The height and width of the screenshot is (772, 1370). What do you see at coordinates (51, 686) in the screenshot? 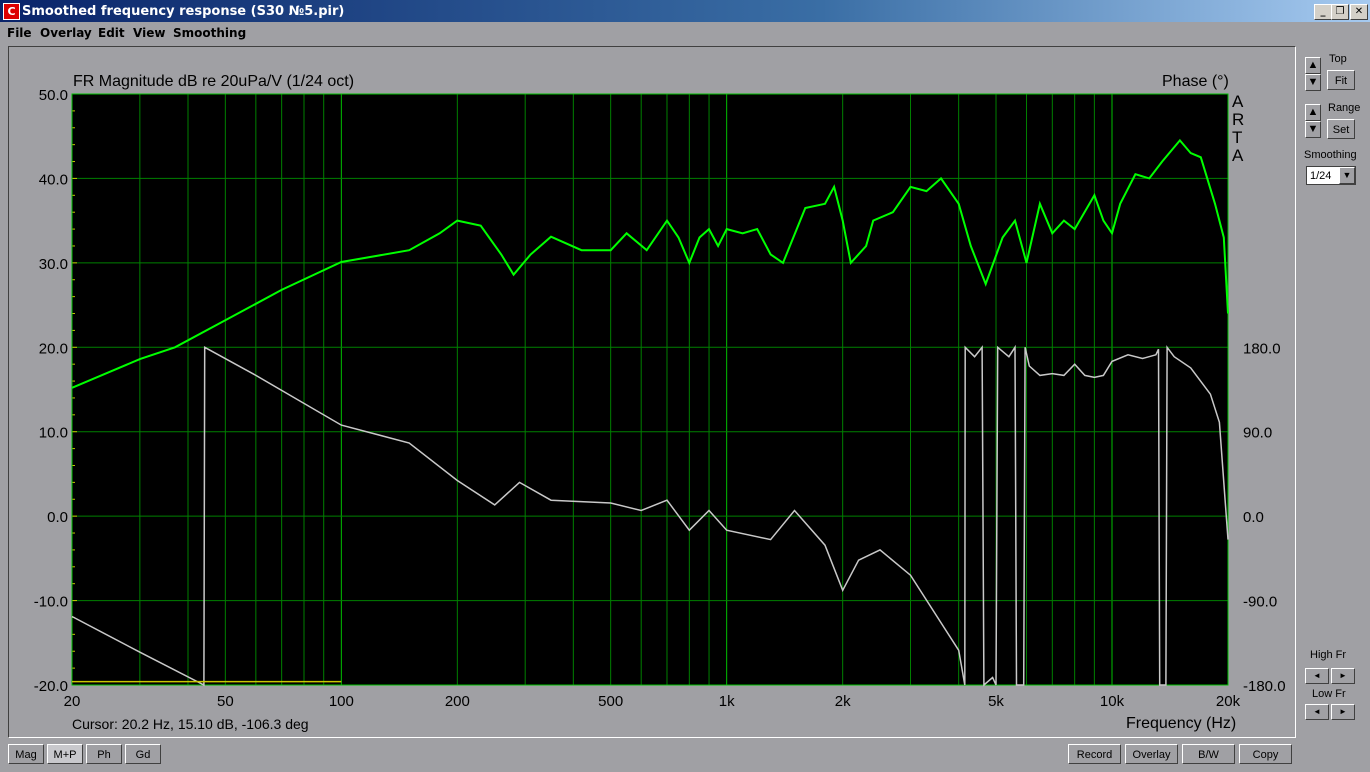
I see `y-tick-label: -20.0` at bounding box center [51, 686].